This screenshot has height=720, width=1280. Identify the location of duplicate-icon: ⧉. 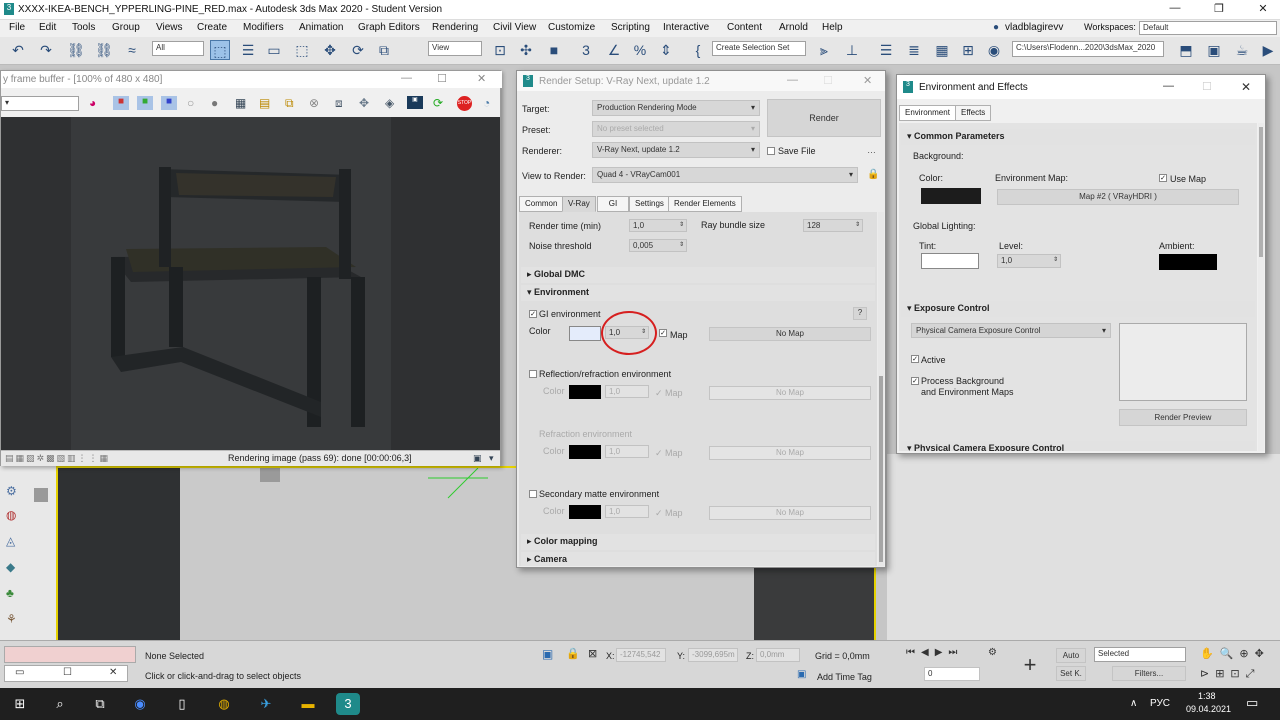
(289, 103).